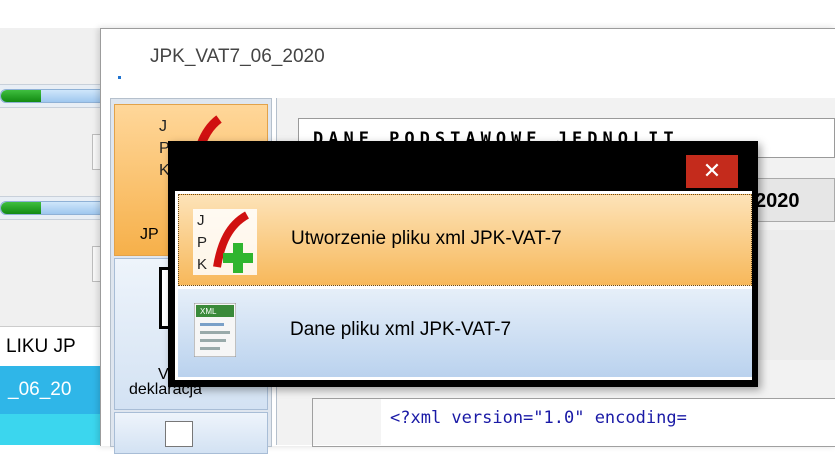  What do you see at coordinates (347, 422) in the screenshot?
I see `xml-gutter` at bounding box center [347, 422].